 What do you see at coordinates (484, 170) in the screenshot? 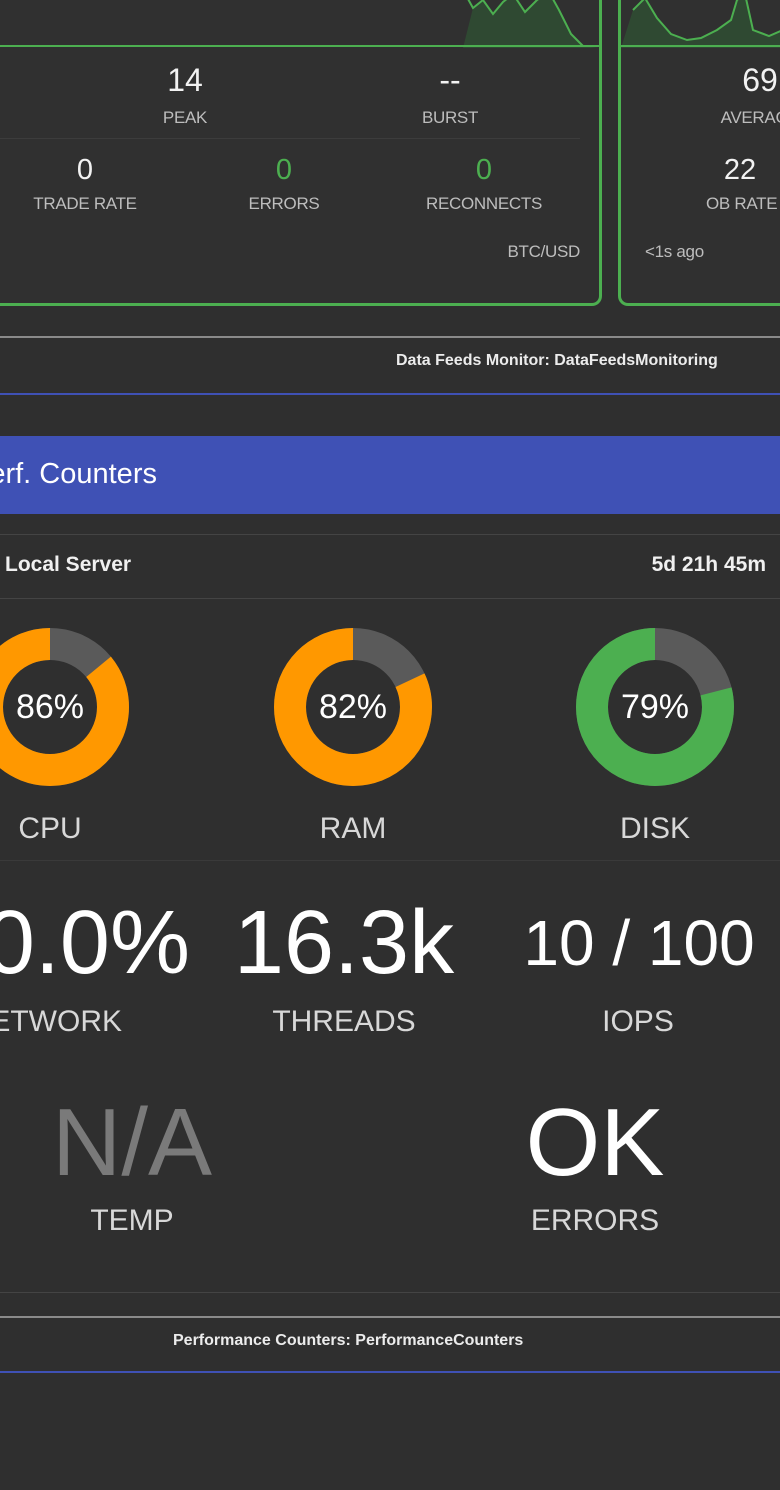
I see `reconnects-value: 0` at bounding box center [484, 170].